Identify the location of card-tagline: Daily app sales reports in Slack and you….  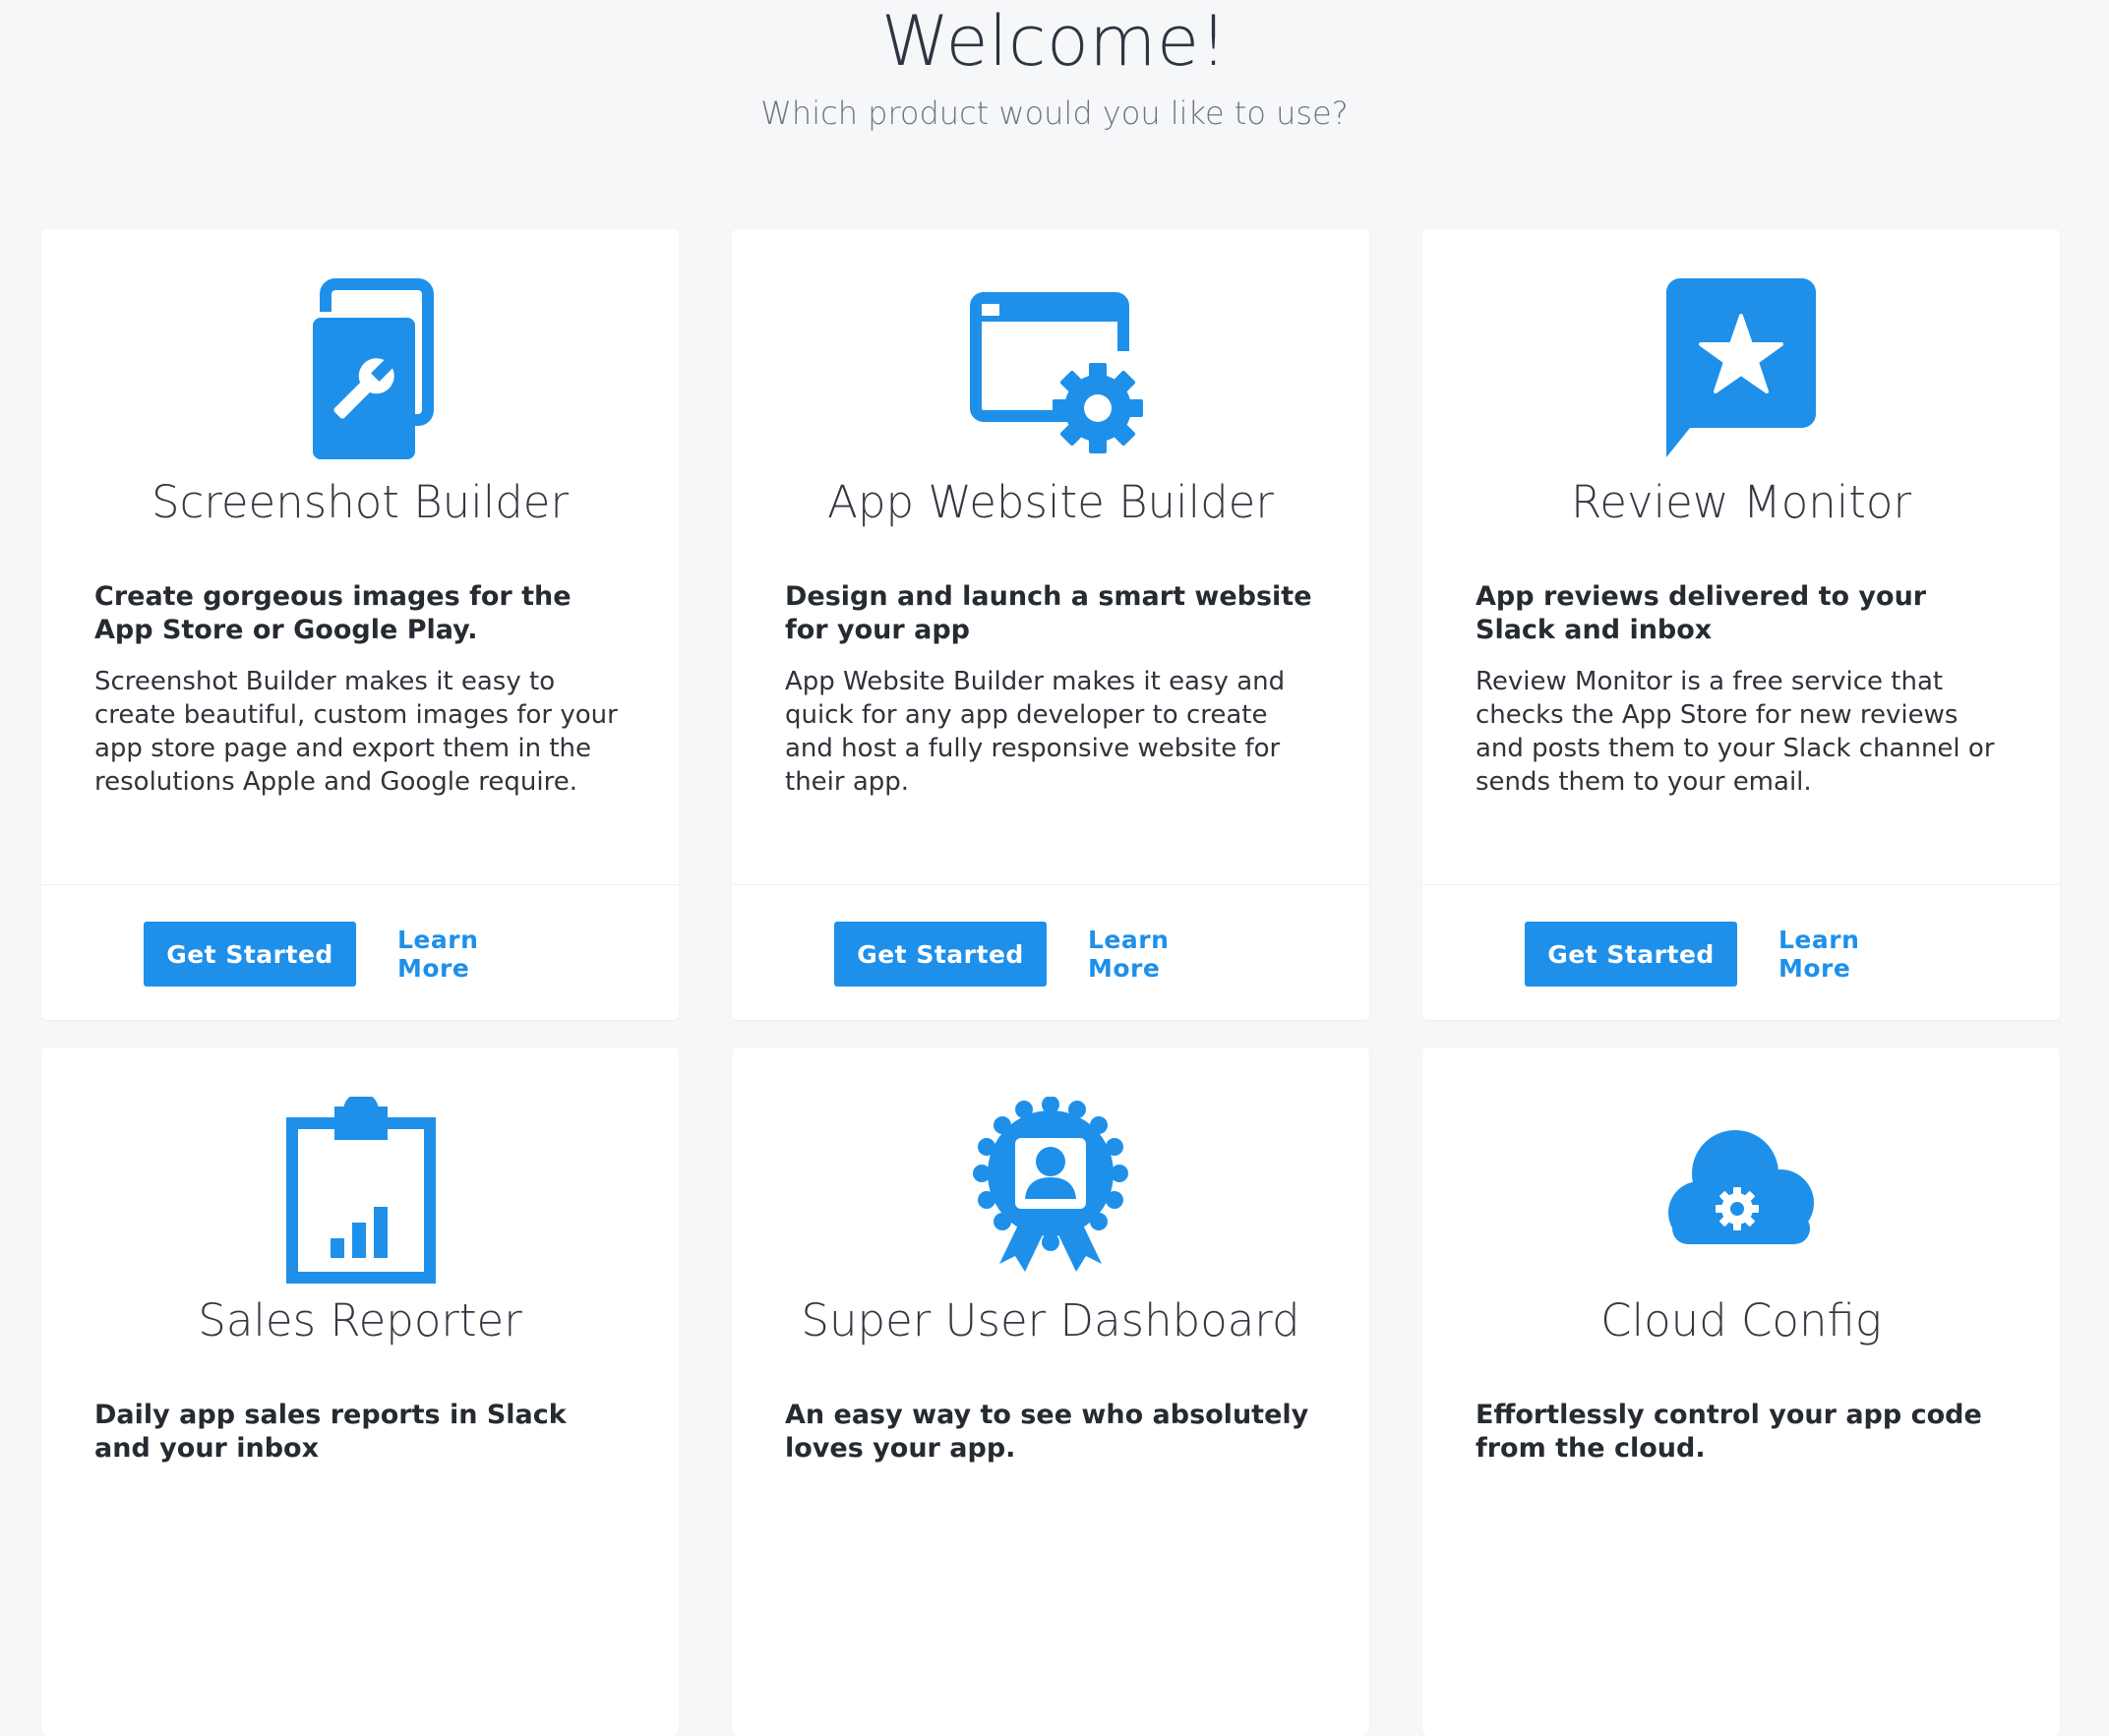
(331, 1432).